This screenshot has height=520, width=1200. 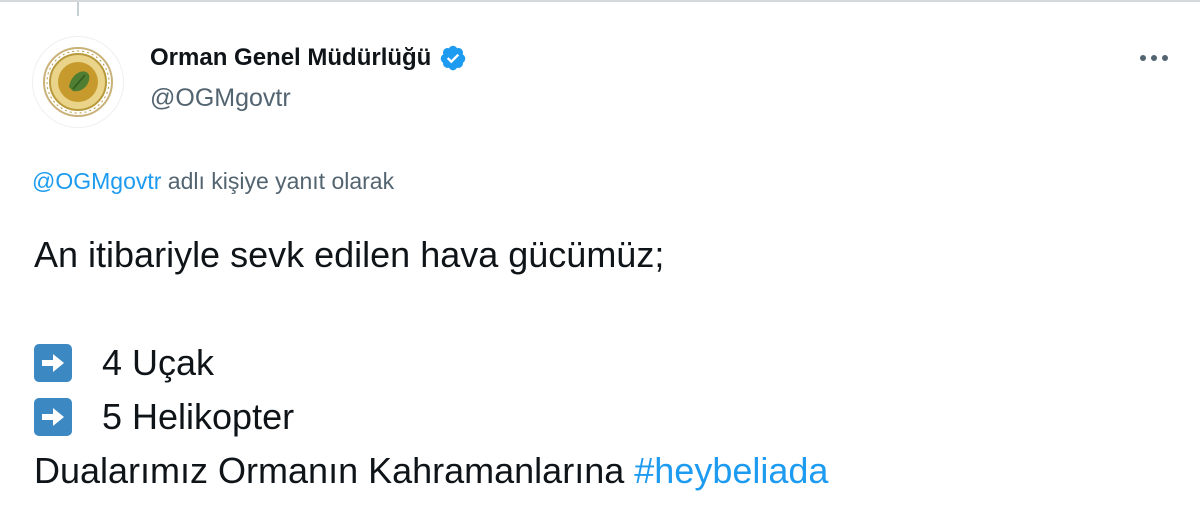 I want to click on more-horizontal-icon, so click(x=1154, y=58).